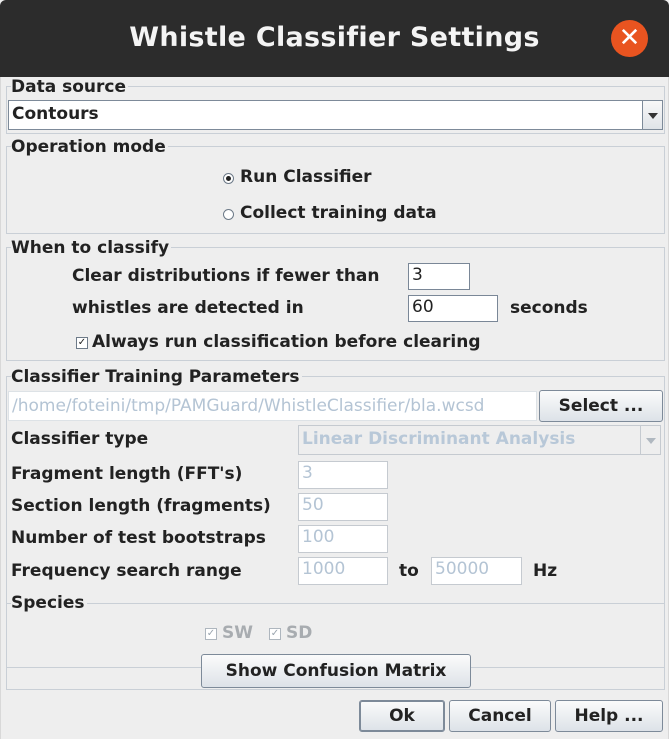 The image size is (669, 739). What do you see at coordinates (343, 475) in the screenshot?
I see `fragment-length-input: 3` at bounding box center [343, 475].